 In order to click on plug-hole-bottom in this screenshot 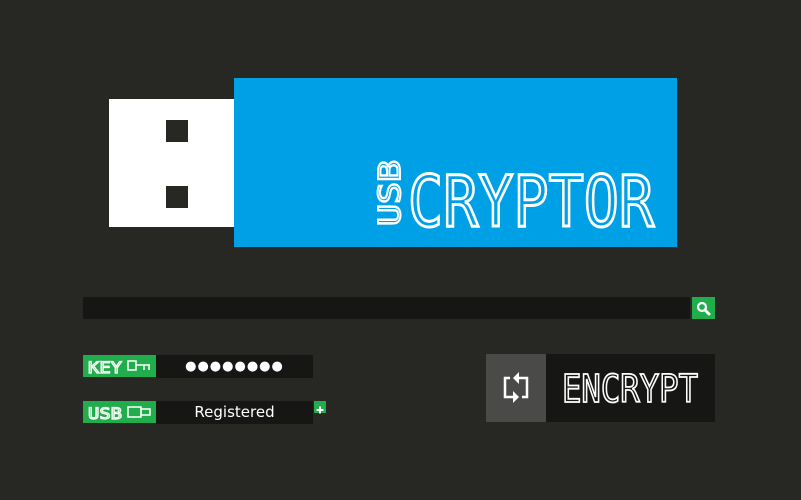, I will do `click(177, 197)`.